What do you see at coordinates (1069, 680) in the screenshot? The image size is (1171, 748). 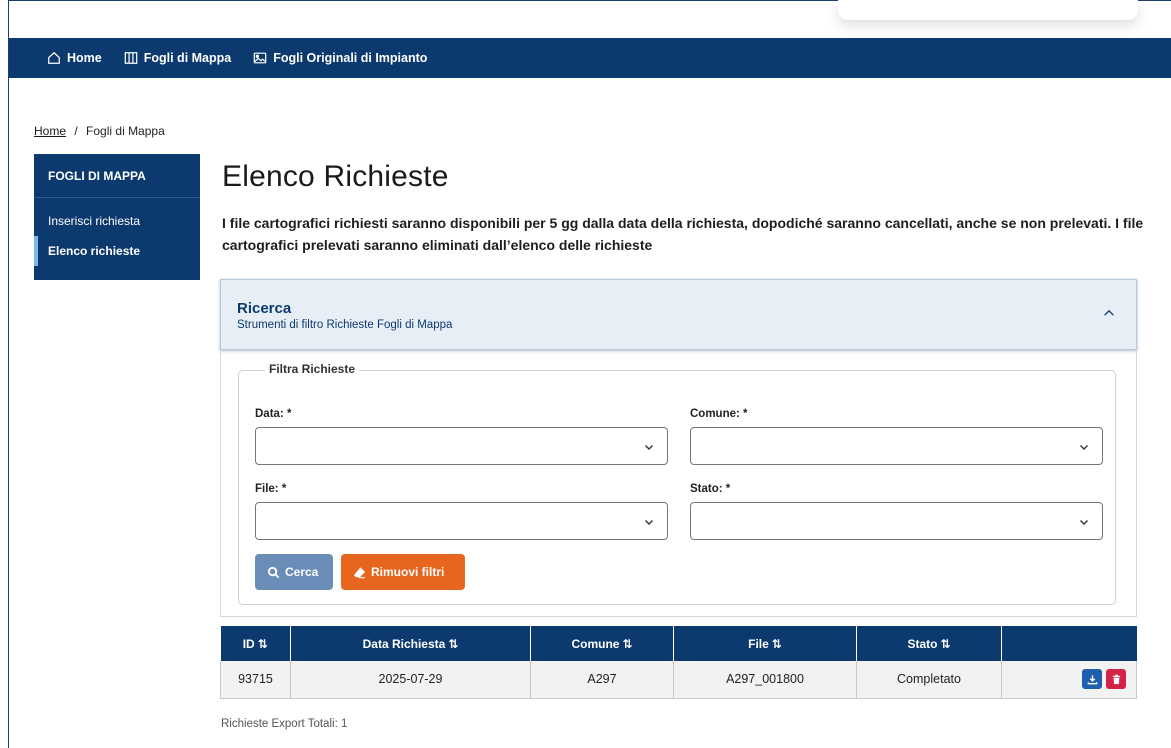 I see `cell-actions` at bounding box center [1069, 680].